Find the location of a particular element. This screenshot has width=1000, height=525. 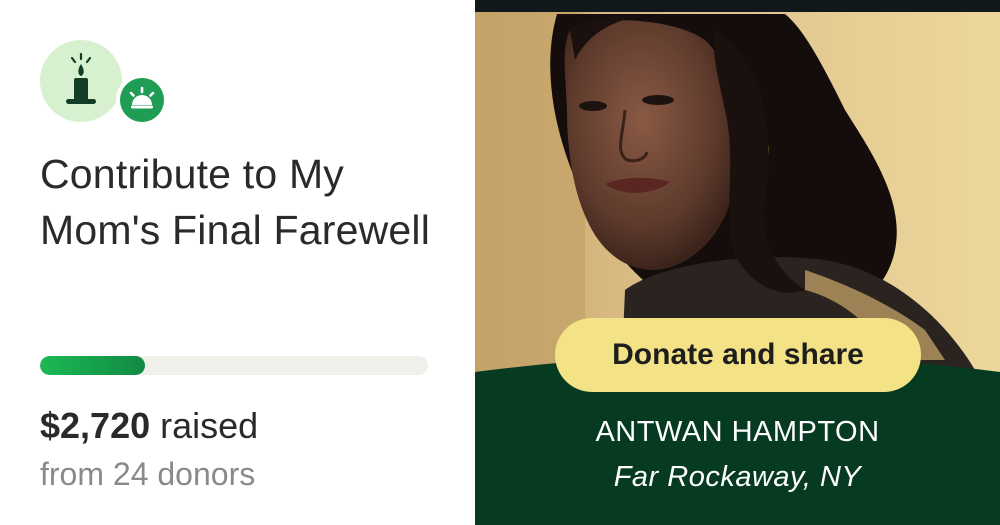

progress-fill is located at coordinates (92, 365).